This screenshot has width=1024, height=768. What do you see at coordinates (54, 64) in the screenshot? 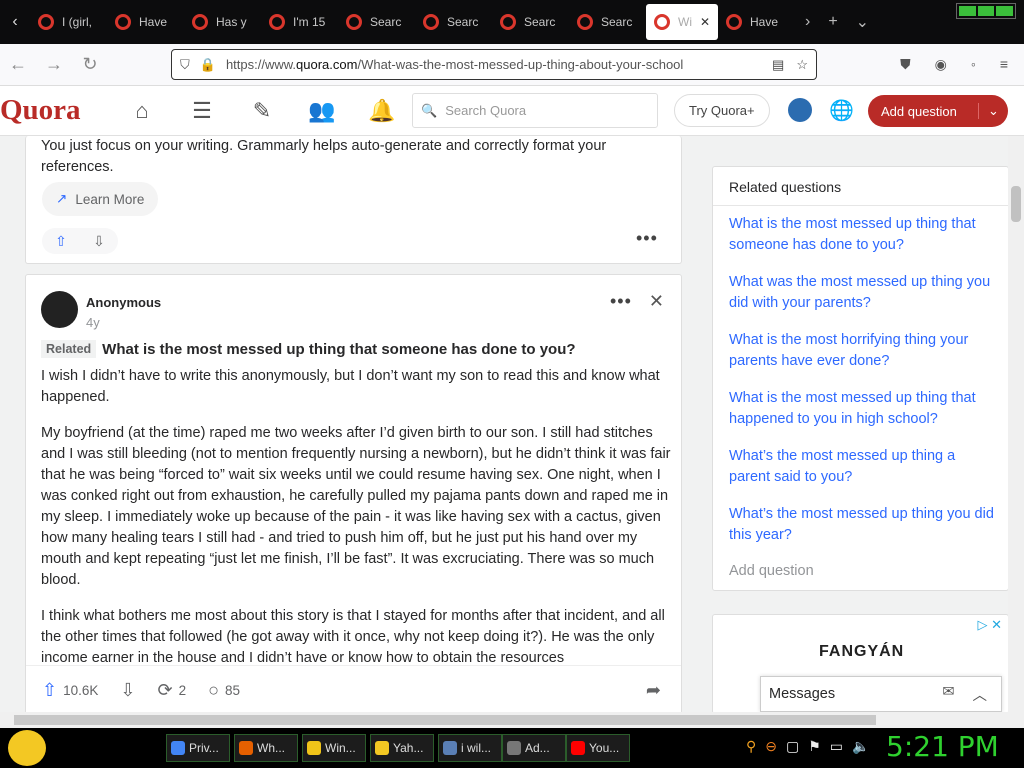
I see `forward-icon: →` at bounding box center [54, 64].